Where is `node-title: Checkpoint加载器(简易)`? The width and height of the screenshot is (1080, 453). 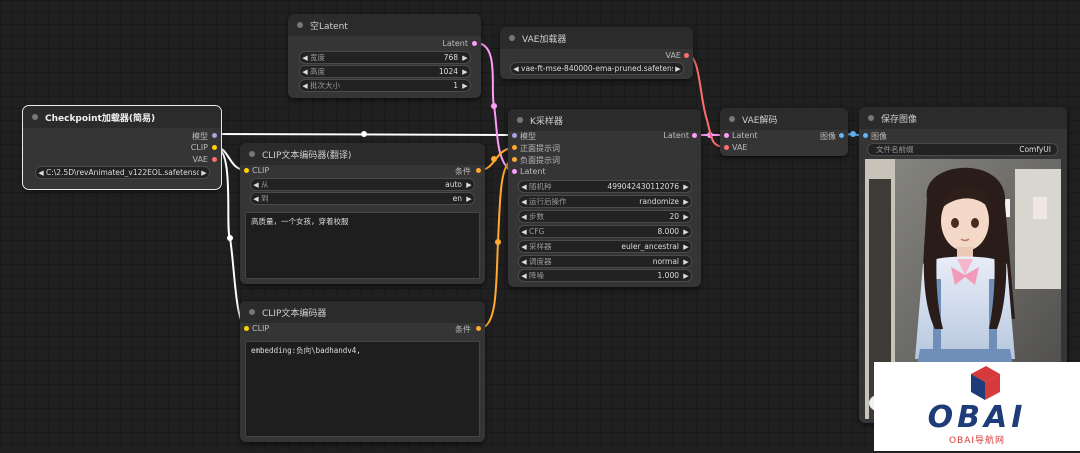 node-title: Checkpoint加载器(简易) is located at coordinates (122, 117).